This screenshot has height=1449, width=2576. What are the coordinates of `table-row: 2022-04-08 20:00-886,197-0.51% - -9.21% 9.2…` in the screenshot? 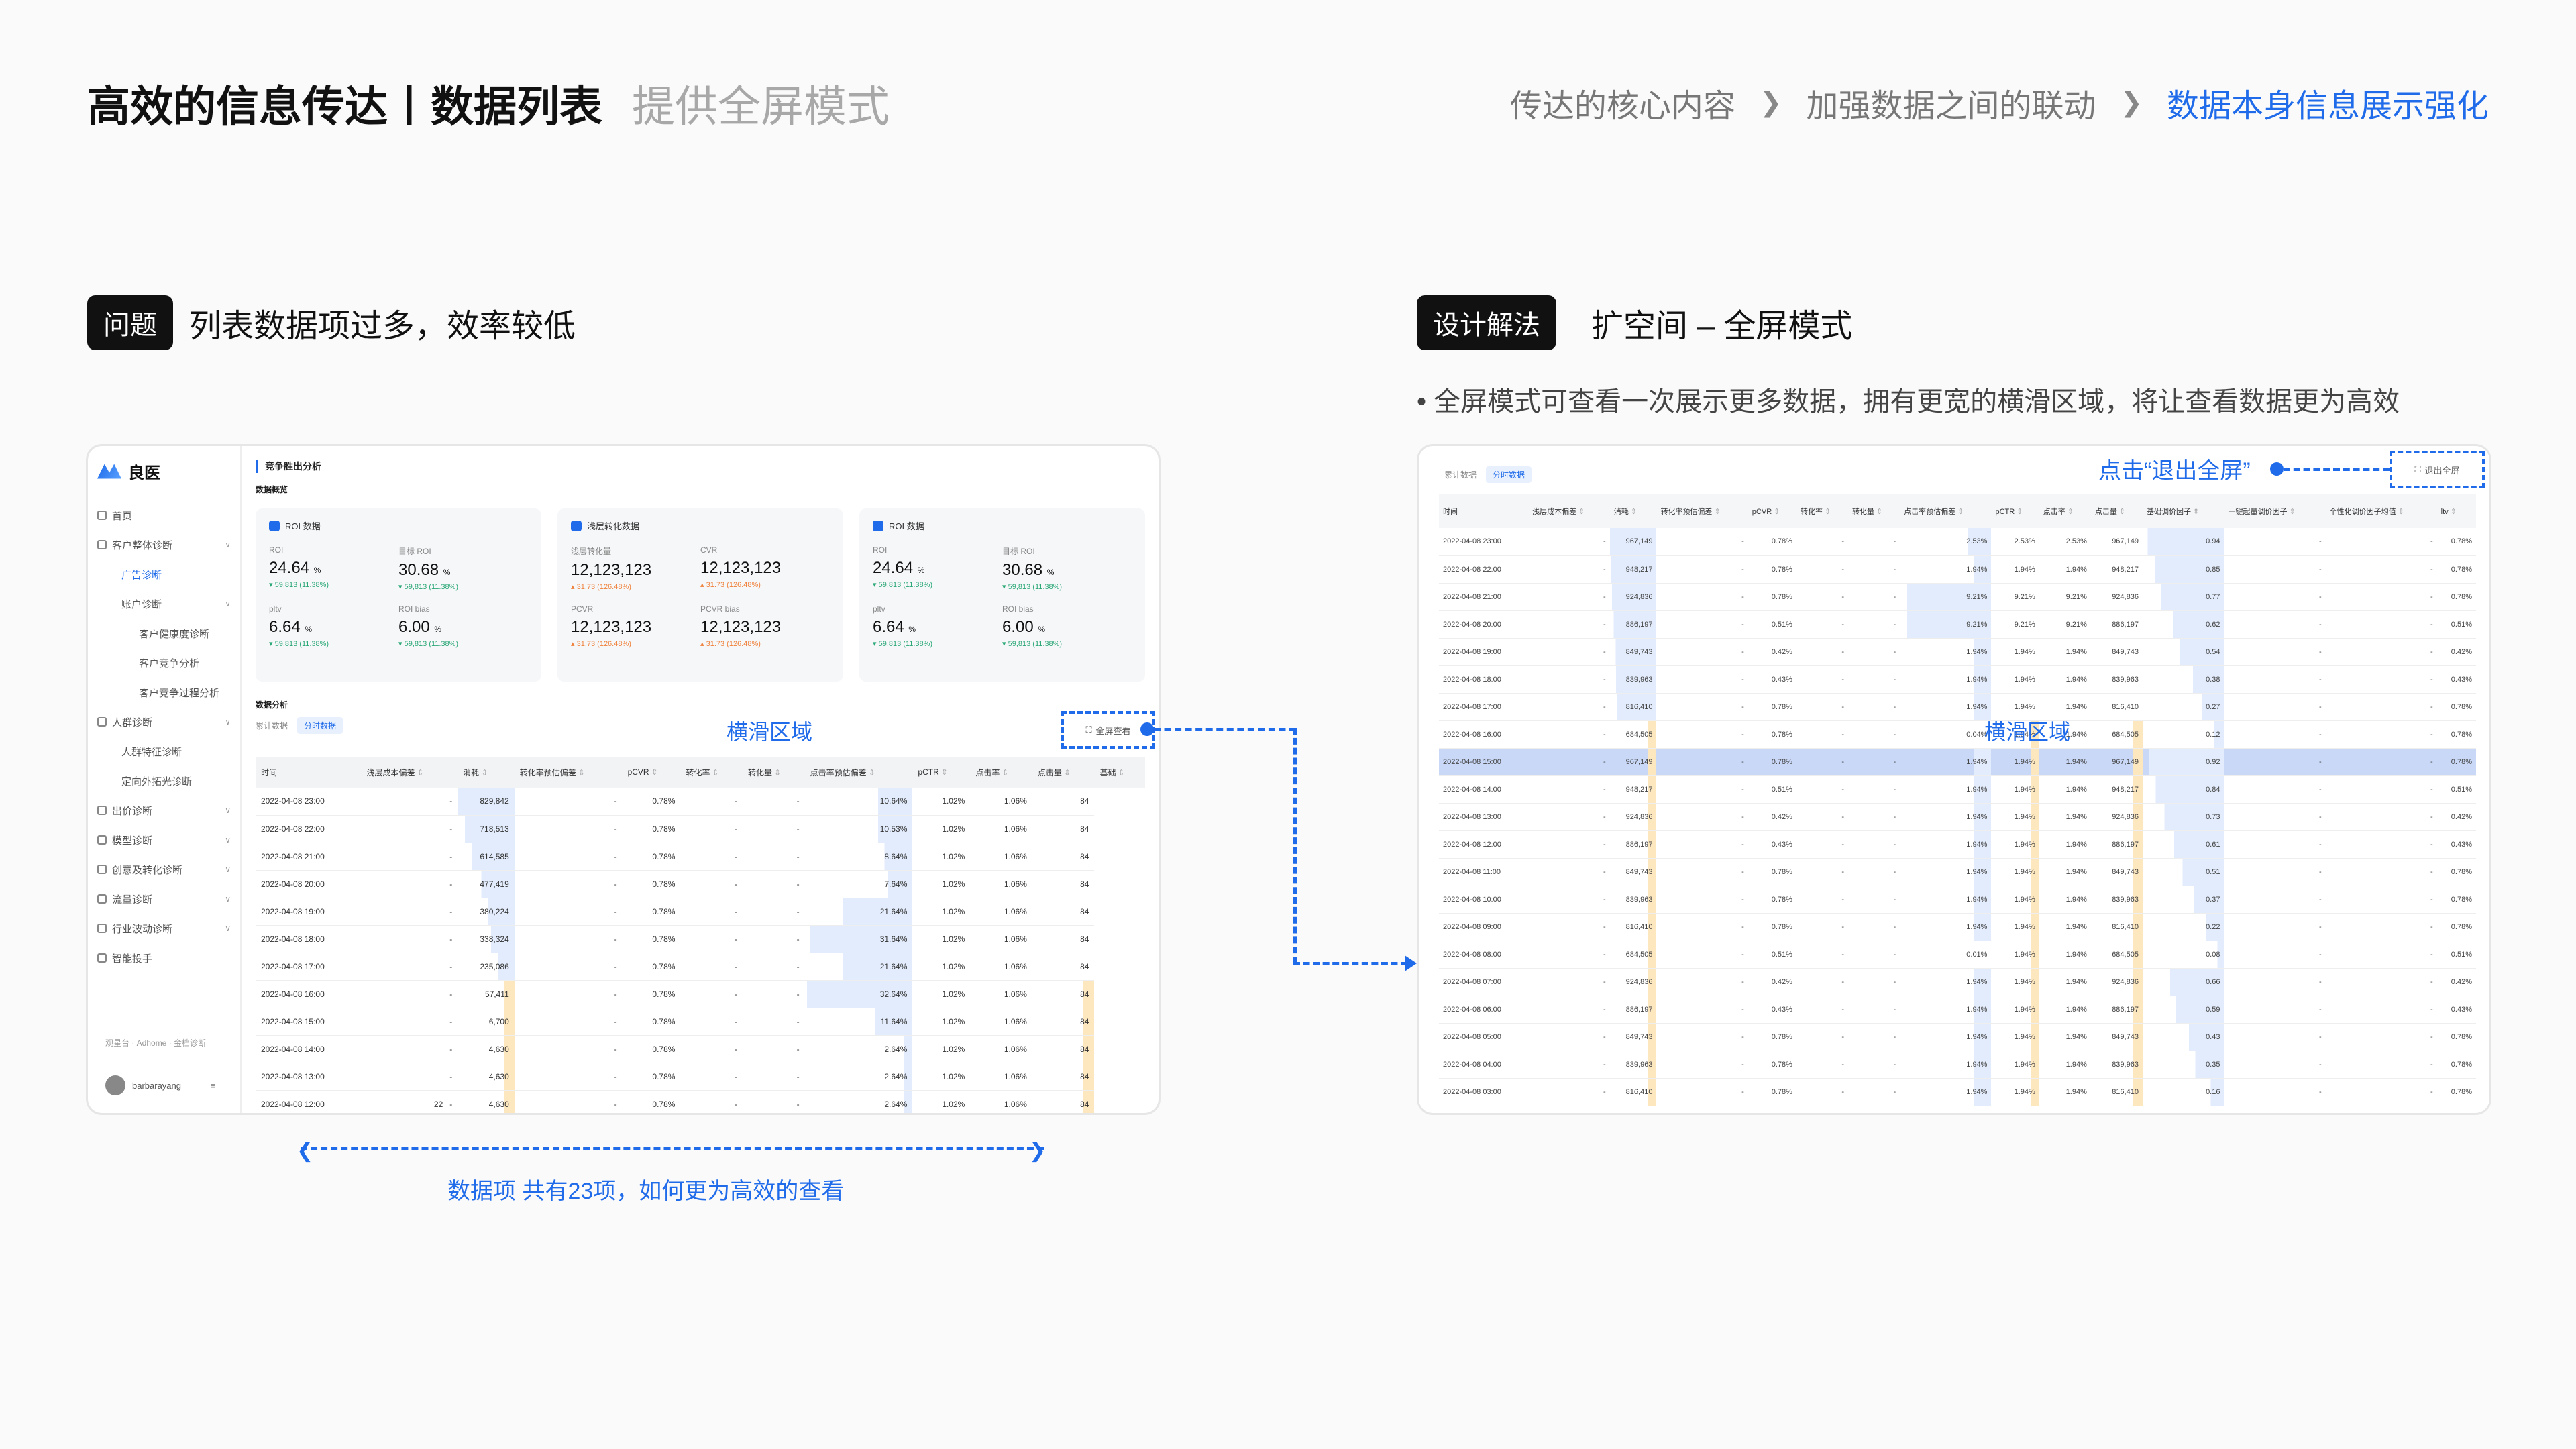 It's located at (1957, 624).